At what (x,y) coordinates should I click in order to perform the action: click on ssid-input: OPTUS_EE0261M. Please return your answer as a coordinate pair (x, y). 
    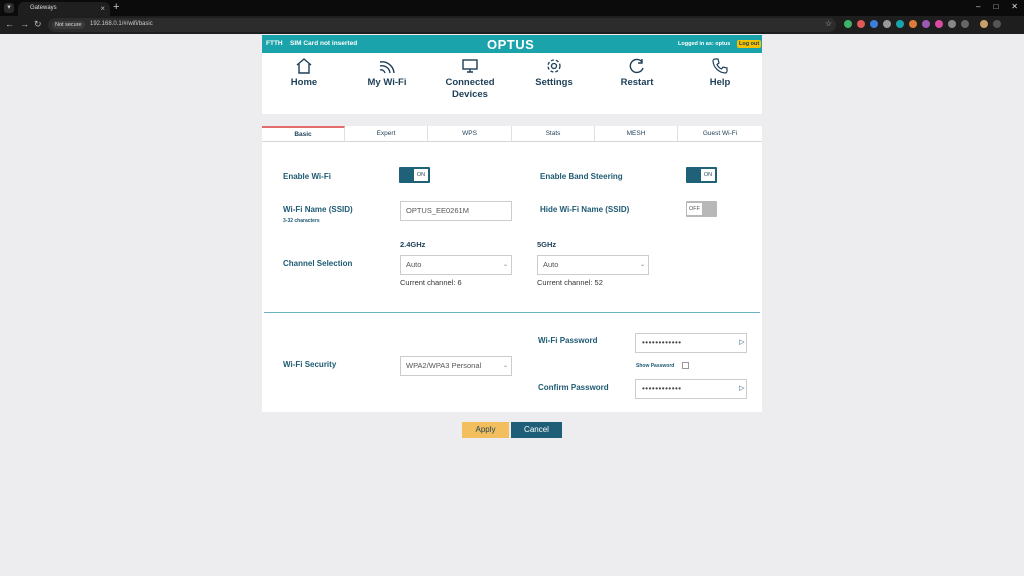
    Looking at the image, I should click on (456, 211).